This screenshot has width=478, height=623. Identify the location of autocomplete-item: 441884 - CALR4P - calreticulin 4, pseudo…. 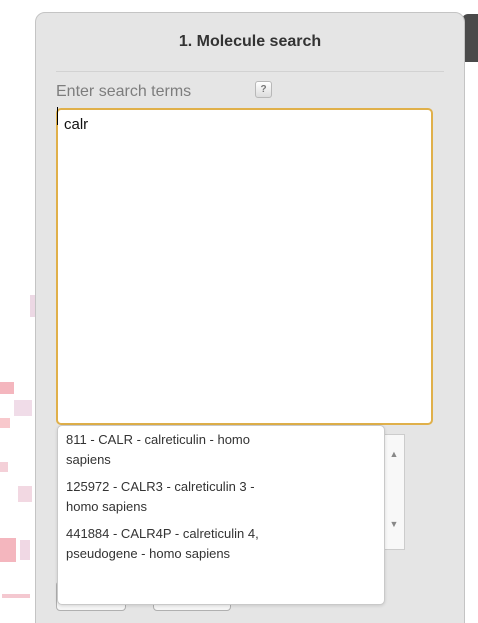
(217, 543).